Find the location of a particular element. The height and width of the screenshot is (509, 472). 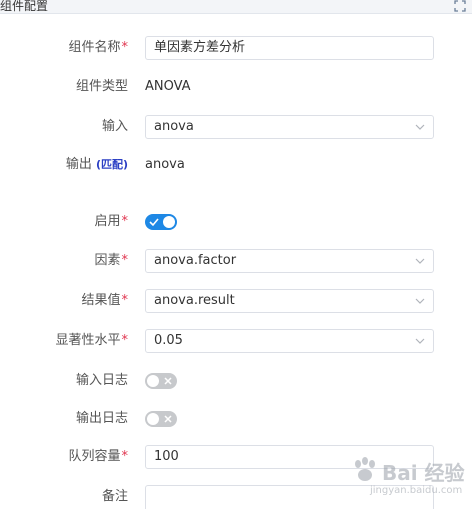

input-log-toggle is located at coordinates (161, 381).